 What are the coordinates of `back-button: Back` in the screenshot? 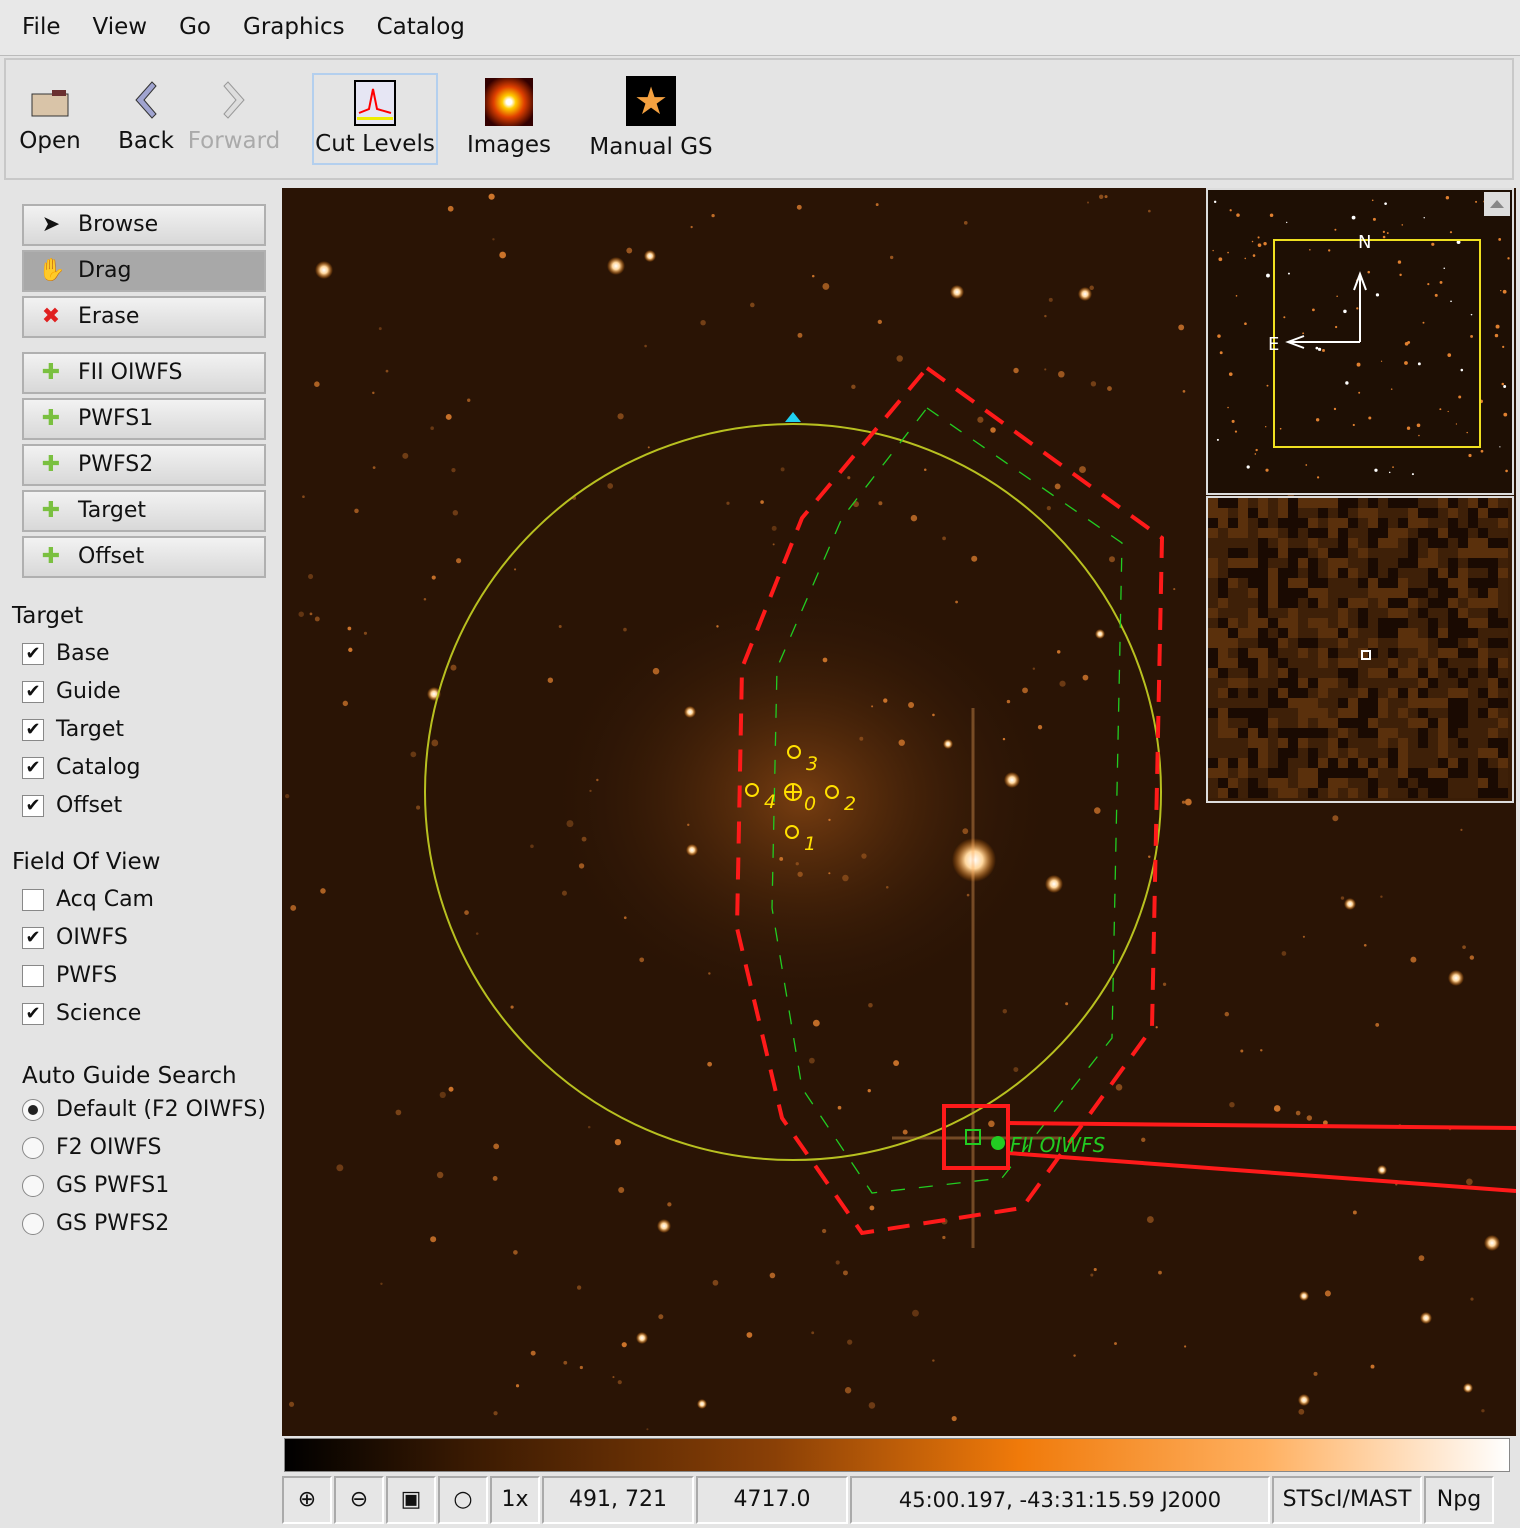 It's located at (146, 117).